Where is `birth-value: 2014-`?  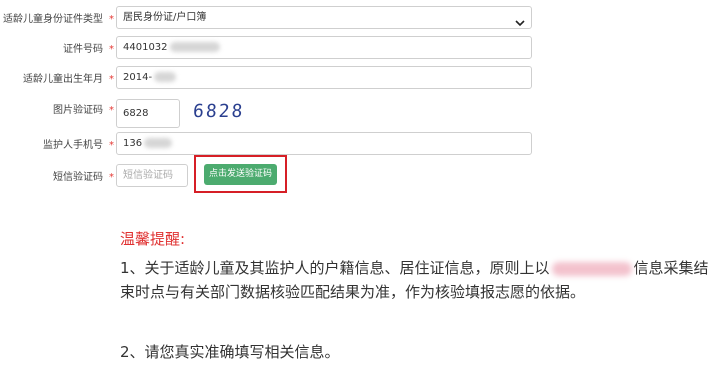 birth-value: 2014- is located at coordinates (138, 77).